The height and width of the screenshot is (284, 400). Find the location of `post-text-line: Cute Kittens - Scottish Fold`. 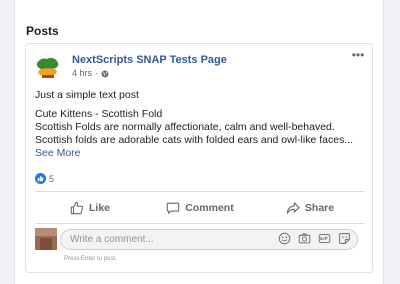

post-text-line: Cute Kittens - Scottish Fold is located at coordinates (99, 114).